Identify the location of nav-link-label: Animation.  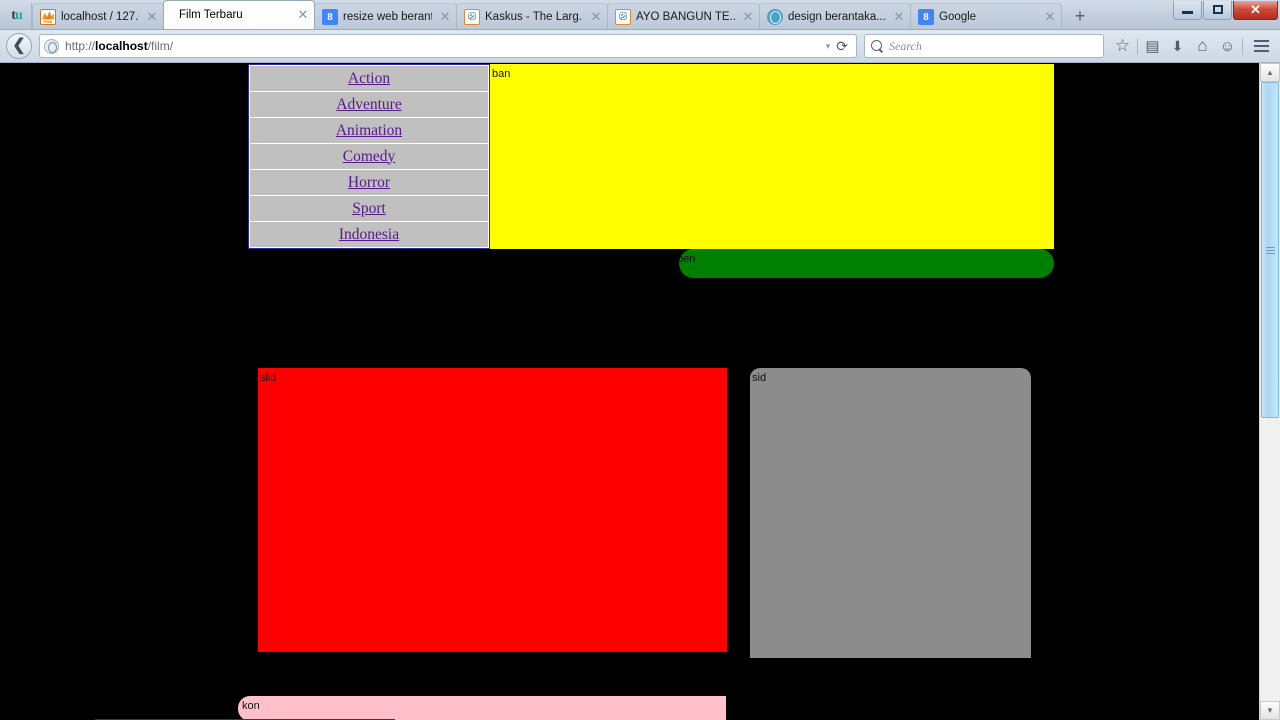
(369, 131).